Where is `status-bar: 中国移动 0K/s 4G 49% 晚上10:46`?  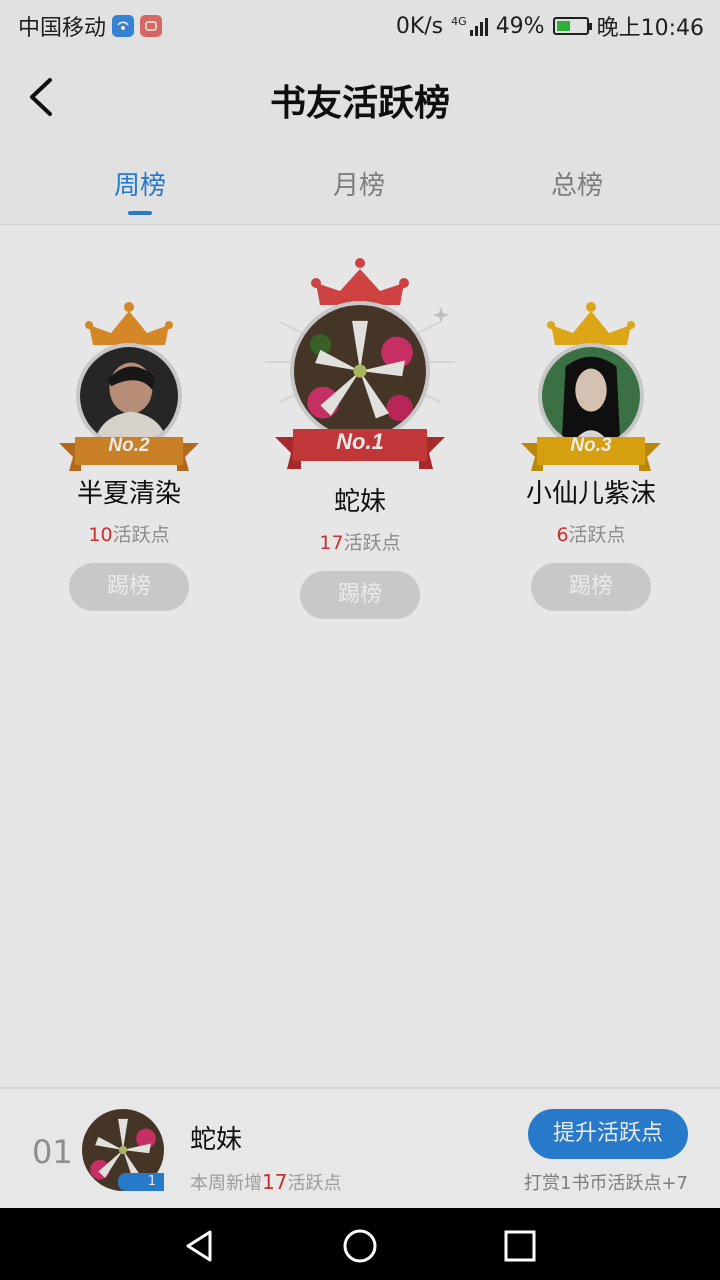
status-bar: 中国移动 0K/s 4G 49% 晚上10:46 is located at coordinates (360, 25).